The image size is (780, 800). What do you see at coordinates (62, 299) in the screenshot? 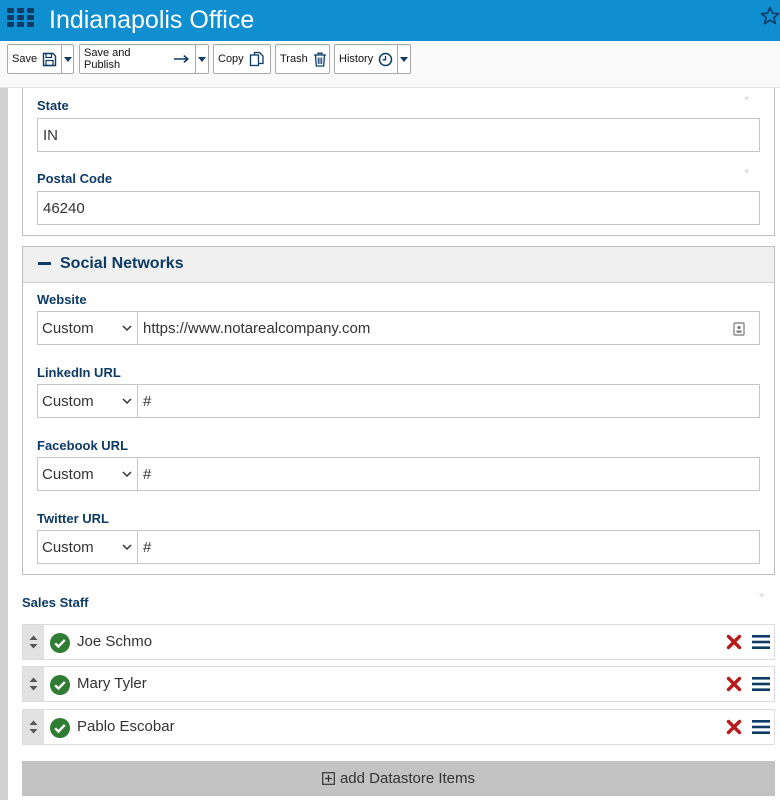
I see `website-label: Website` at bounding box center [62, 299].